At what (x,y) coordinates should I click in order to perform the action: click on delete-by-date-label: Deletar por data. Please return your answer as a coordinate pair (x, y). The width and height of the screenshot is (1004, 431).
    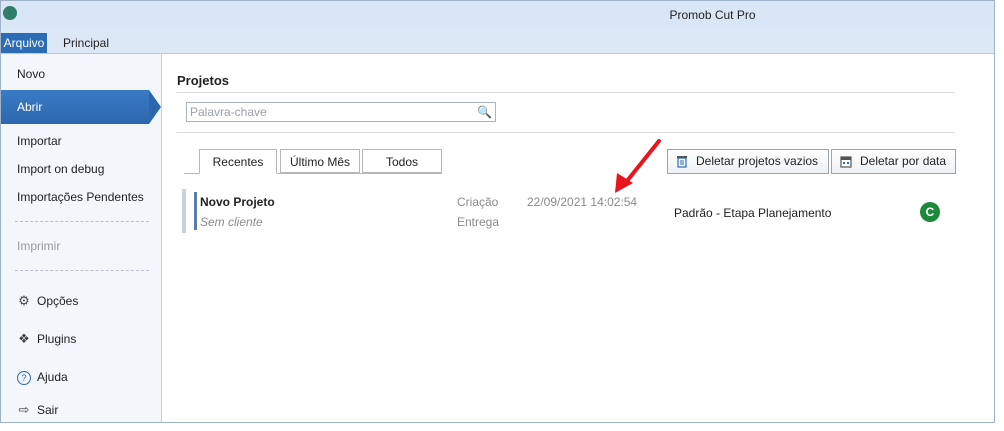
    Looking at the image, I should click on (903, 161).